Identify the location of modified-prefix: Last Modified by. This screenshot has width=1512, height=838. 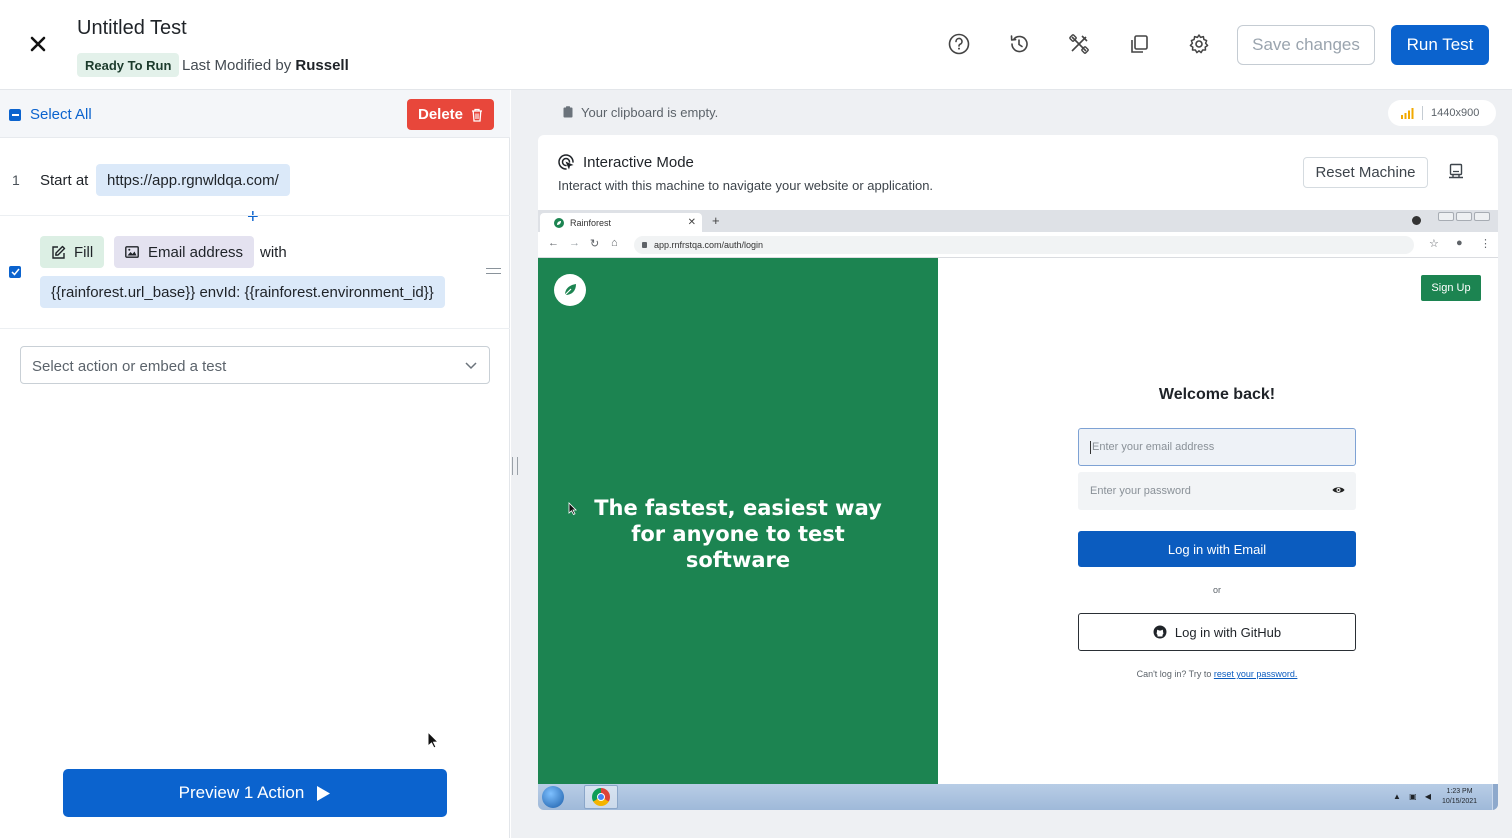
(237, 65).